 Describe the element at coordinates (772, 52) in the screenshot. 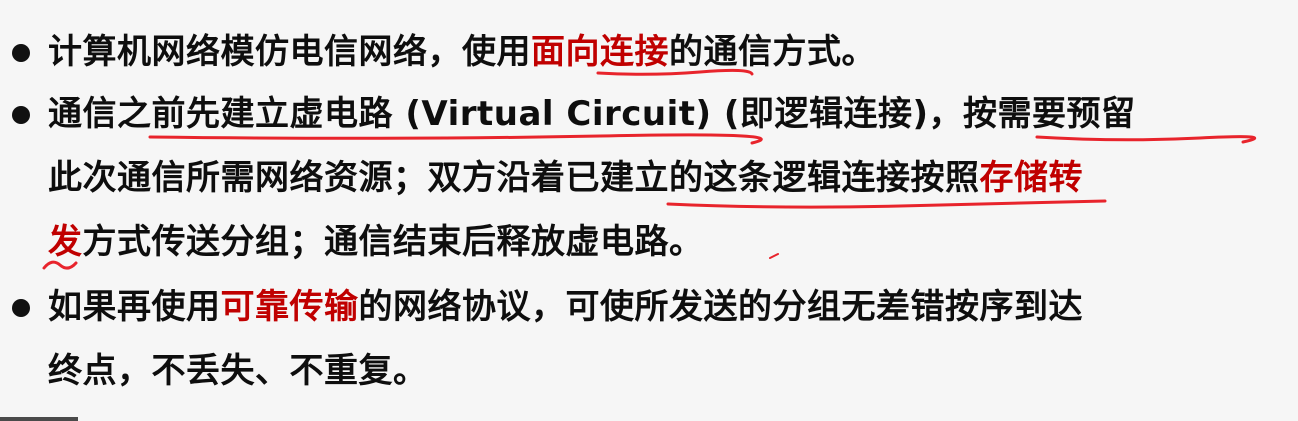

I see `text-segment: 的通信方式。` at that location.